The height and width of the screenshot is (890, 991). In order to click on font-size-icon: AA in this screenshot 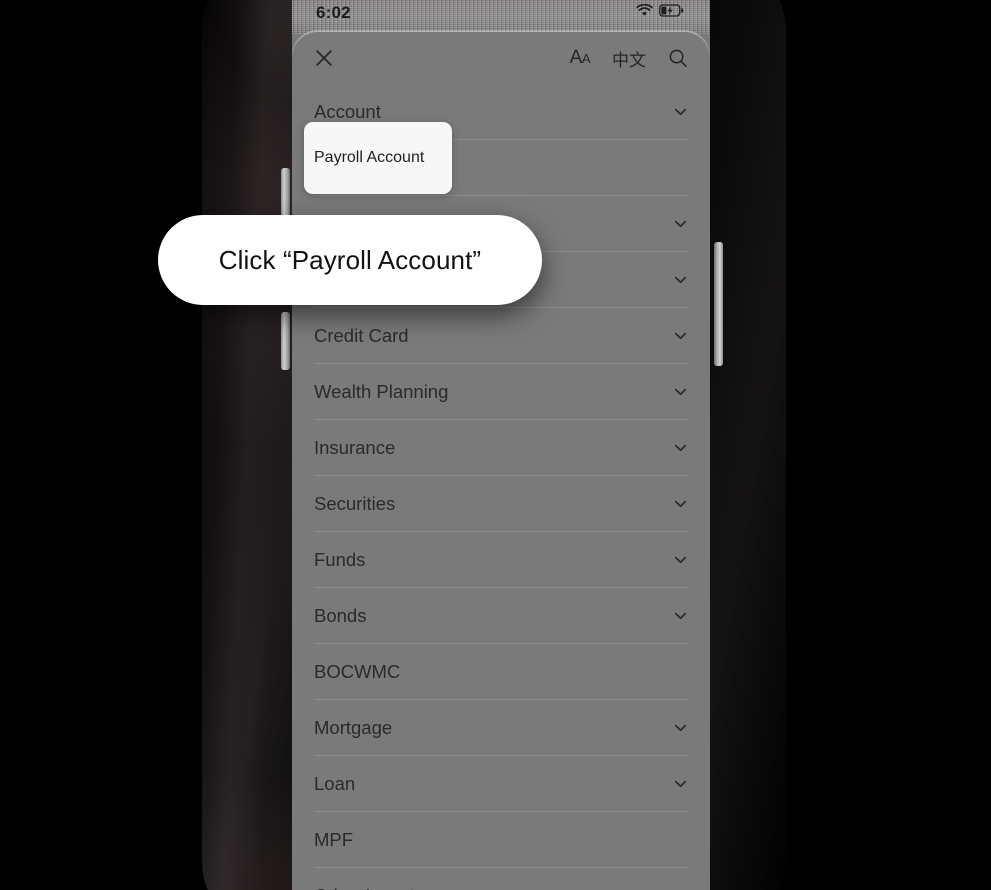, I will do `click(580, 58)`.